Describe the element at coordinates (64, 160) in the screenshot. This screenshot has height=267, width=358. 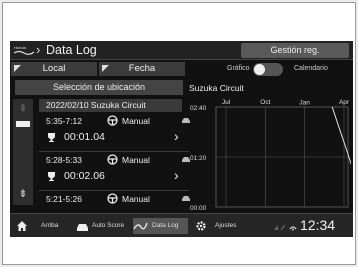
I see `session-time: 5:28-5:33` at that location.